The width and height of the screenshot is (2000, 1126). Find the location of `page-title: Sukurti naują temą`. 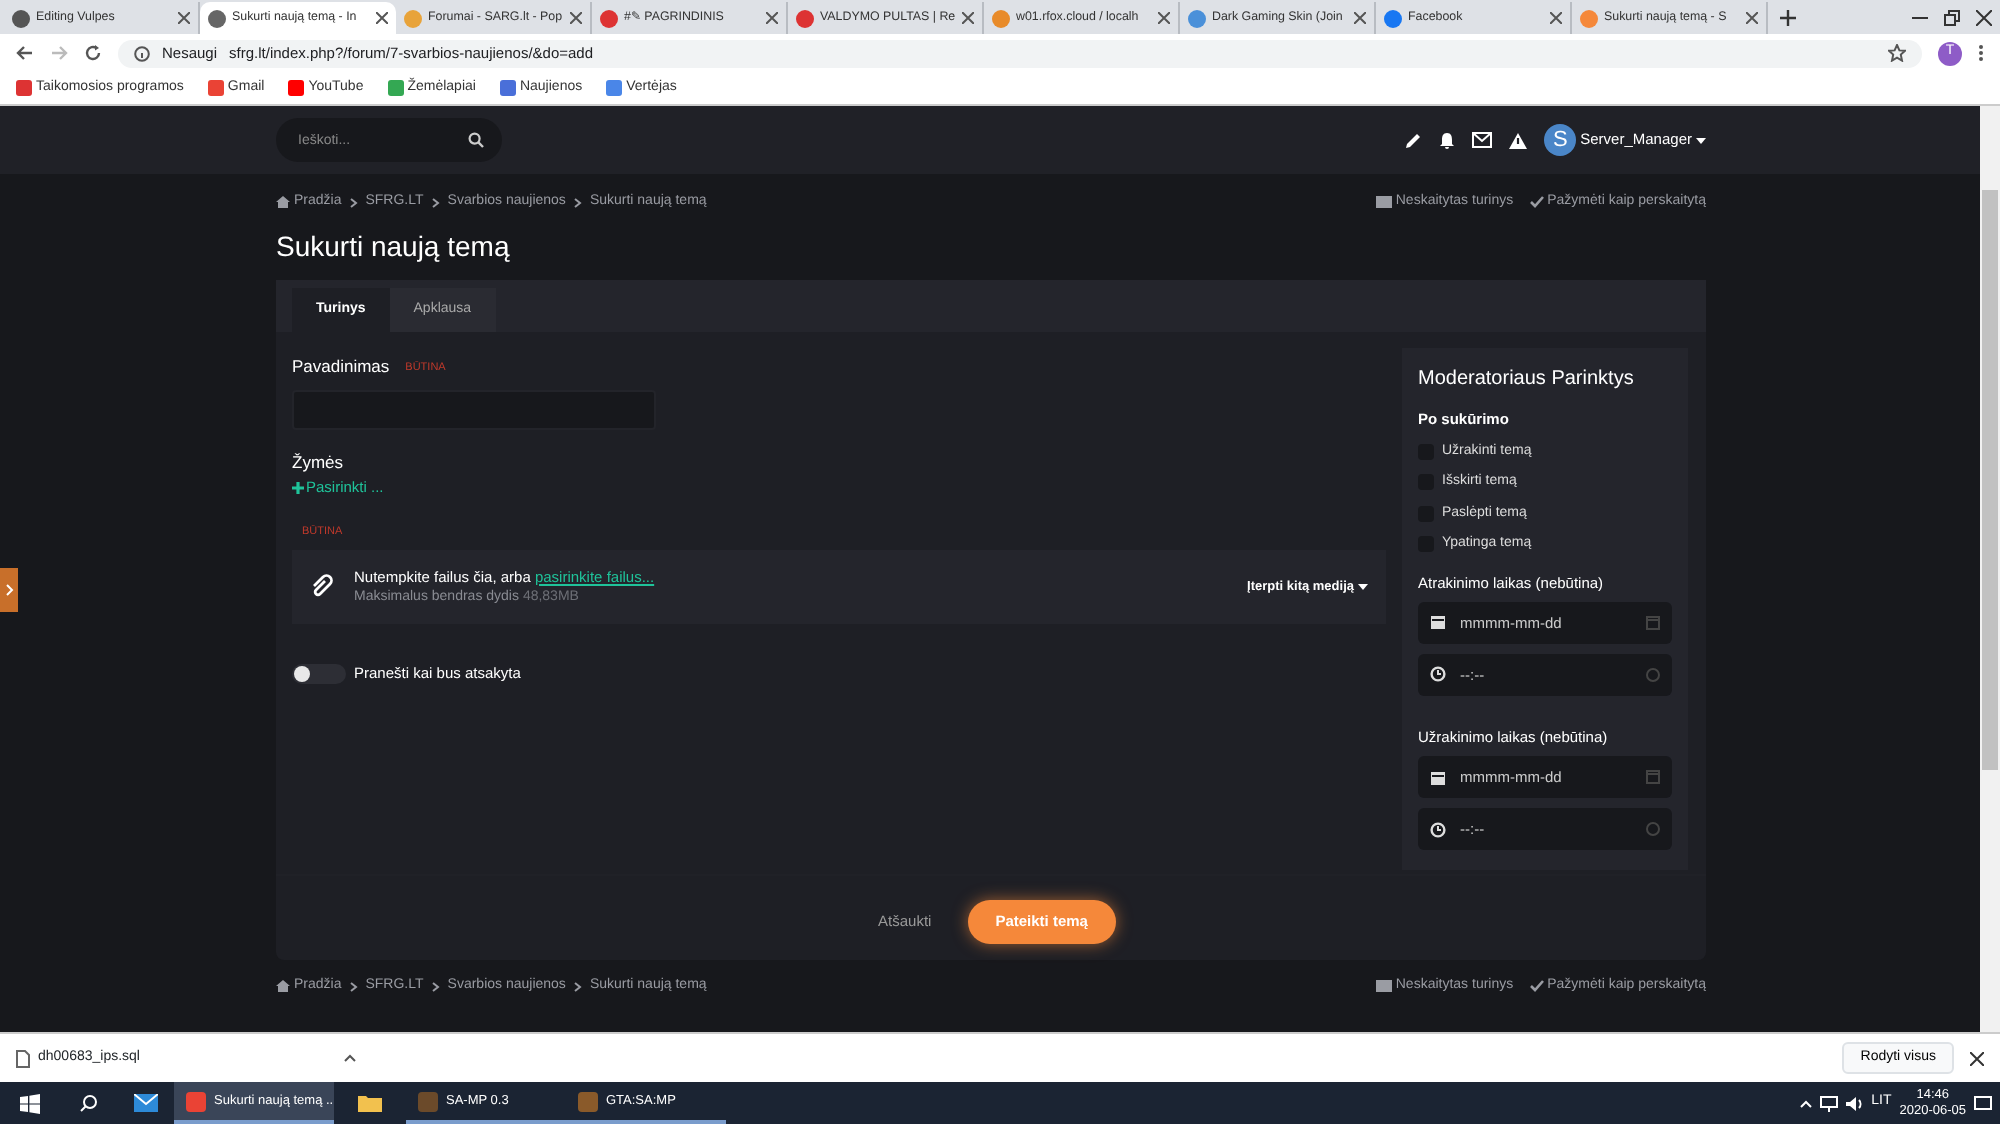

page-title: Sukurti naują temą is located at coordinates (394, 246).